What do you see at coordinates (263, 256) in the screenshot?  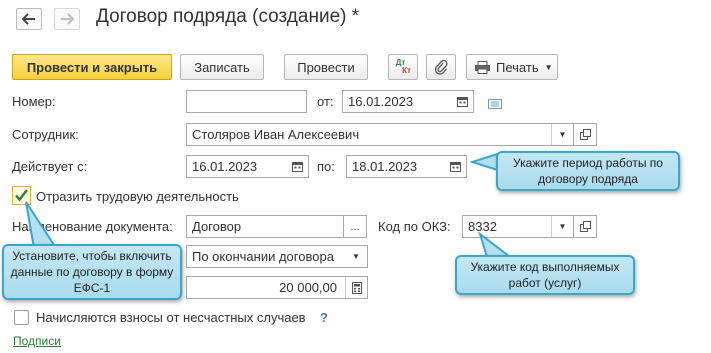 I see `payment-value: По окончании договора` at bounding box center [263, 256].